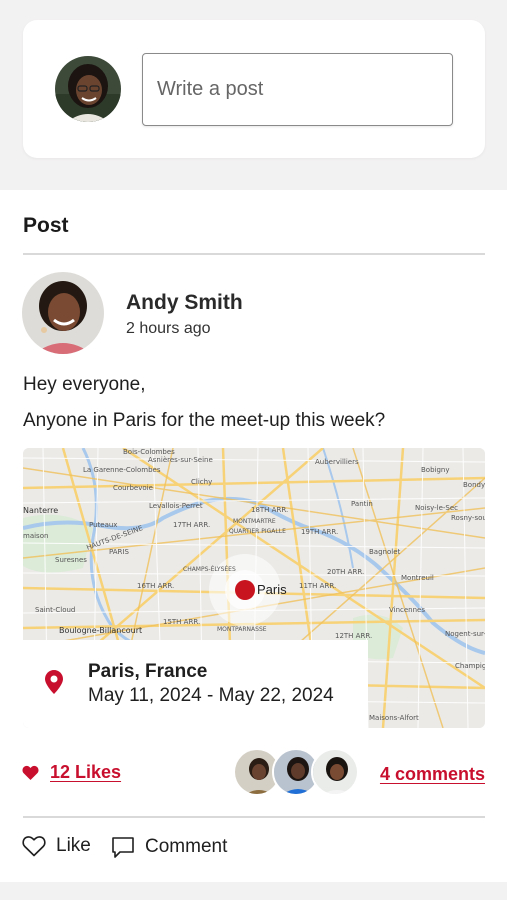 The height and width of the screenshot is (900, 507). Describe the element at coordinates (54, 682) in the screenshot. I see `location-pin-icon` at that location.